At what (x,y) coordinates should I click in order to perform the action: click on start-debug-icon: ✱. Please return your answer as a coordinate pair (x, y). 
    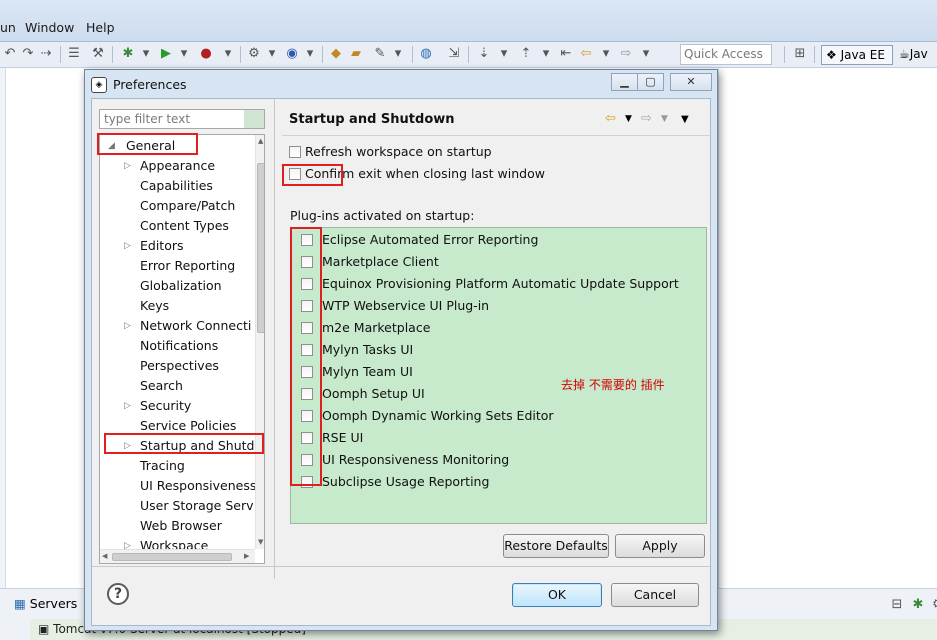
    Looking at the image, I should click on (918, 605).